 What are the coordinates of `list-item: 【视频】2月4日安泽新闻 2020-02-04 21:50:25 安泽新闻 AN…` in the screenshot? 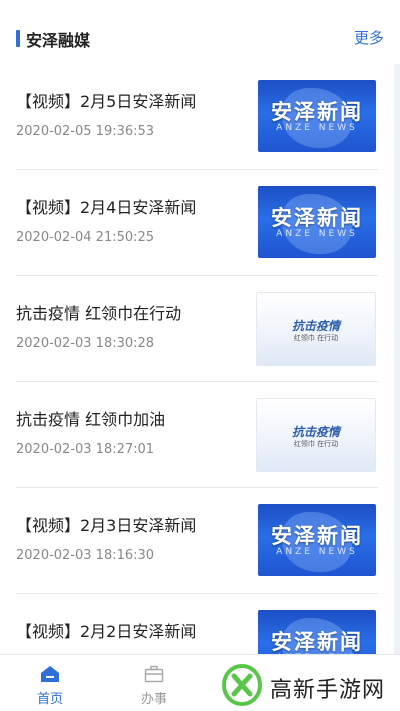 It's located at (197, 223).